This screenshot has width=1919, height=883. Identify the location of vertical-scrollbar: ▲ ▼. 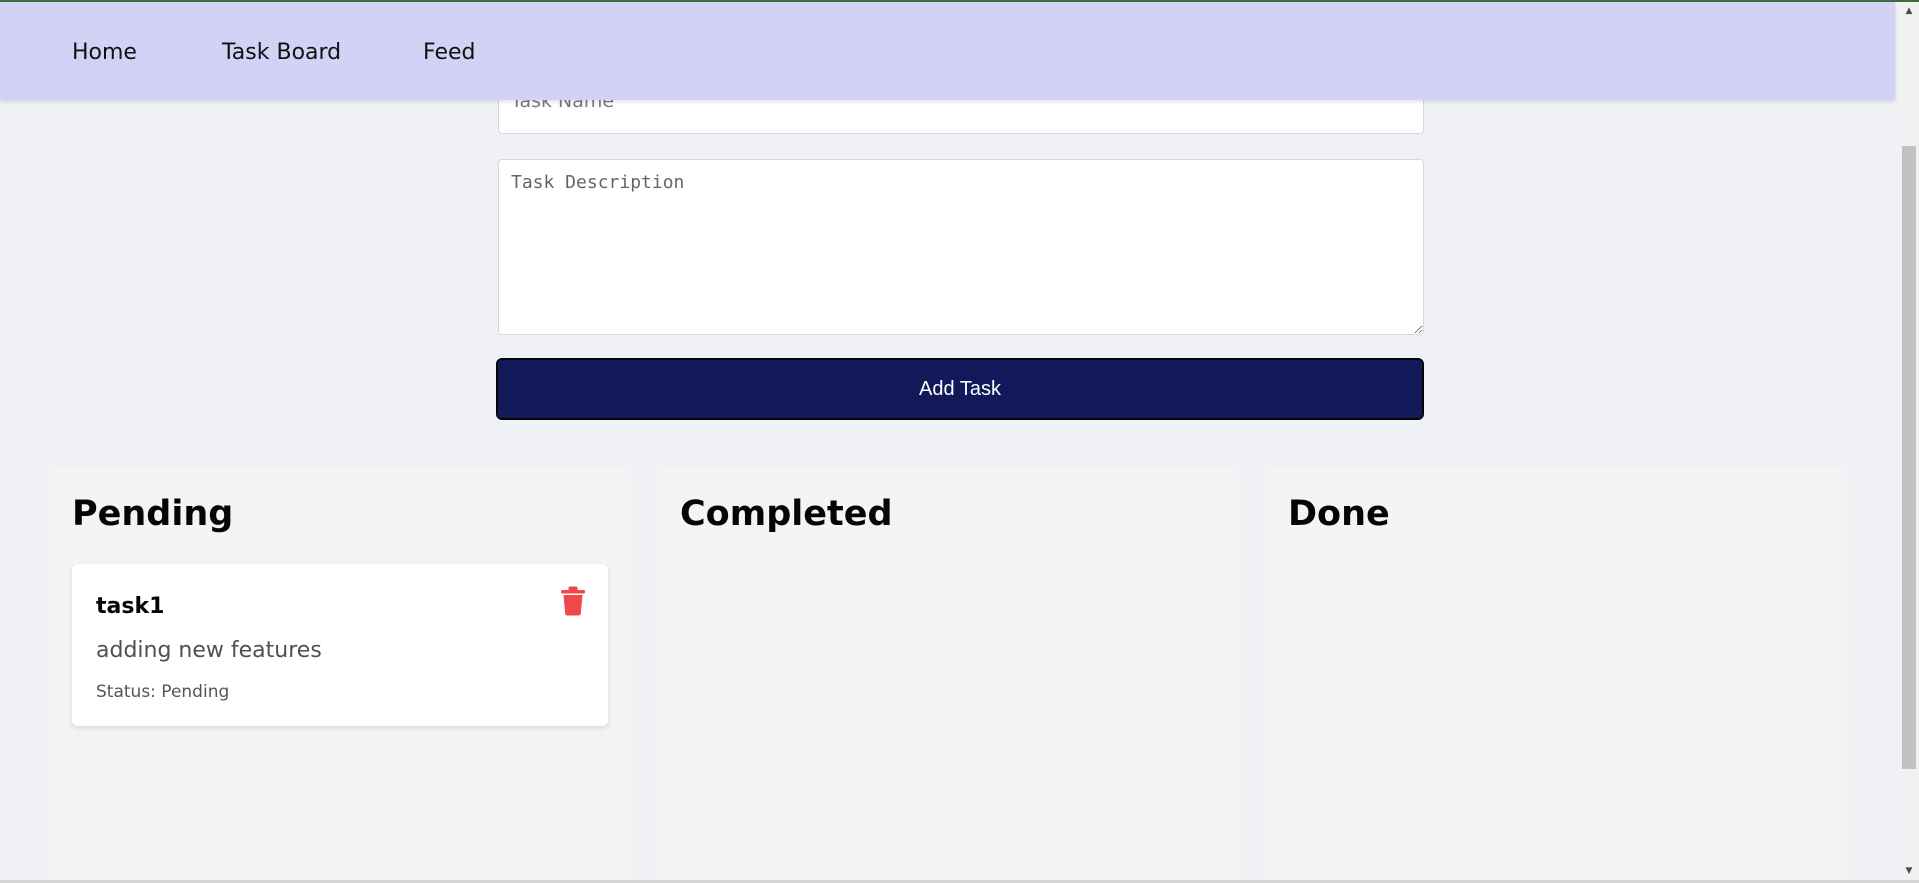
(1909, 441).